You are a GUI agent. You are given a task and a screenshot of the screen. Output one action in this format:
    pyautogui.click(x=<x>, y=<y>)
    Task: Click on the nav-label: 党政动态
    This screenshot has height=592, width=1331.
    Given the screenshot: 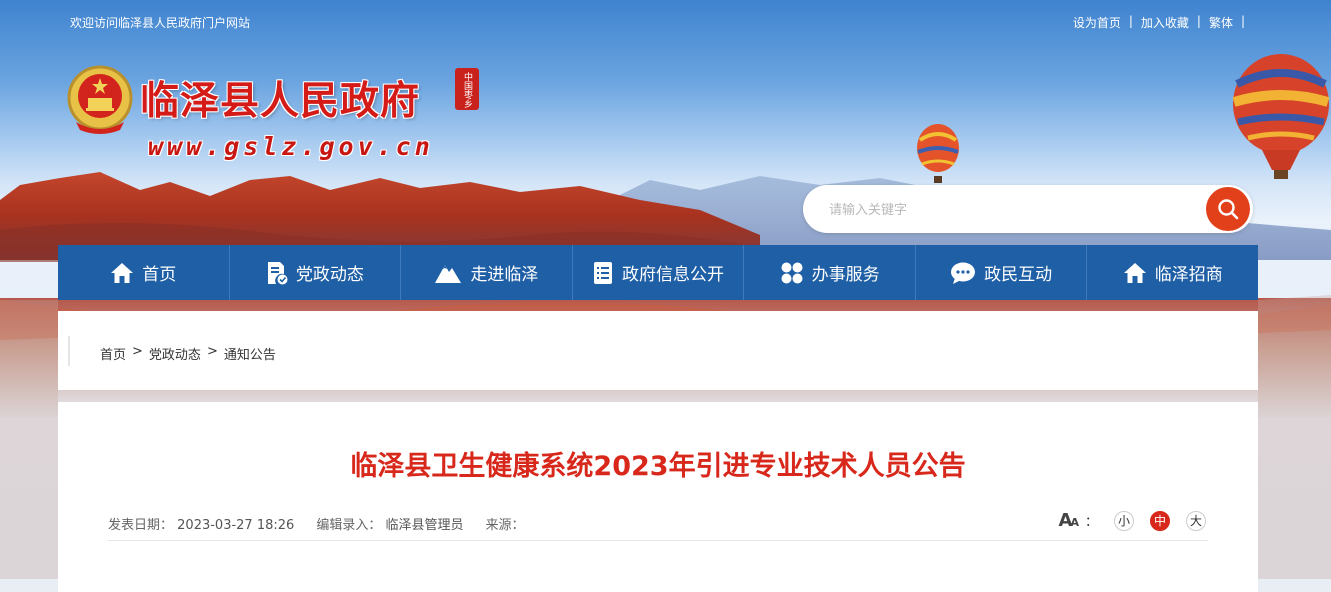 What is the action you would take?
    pyautogui.click(x=329, y=275)
    